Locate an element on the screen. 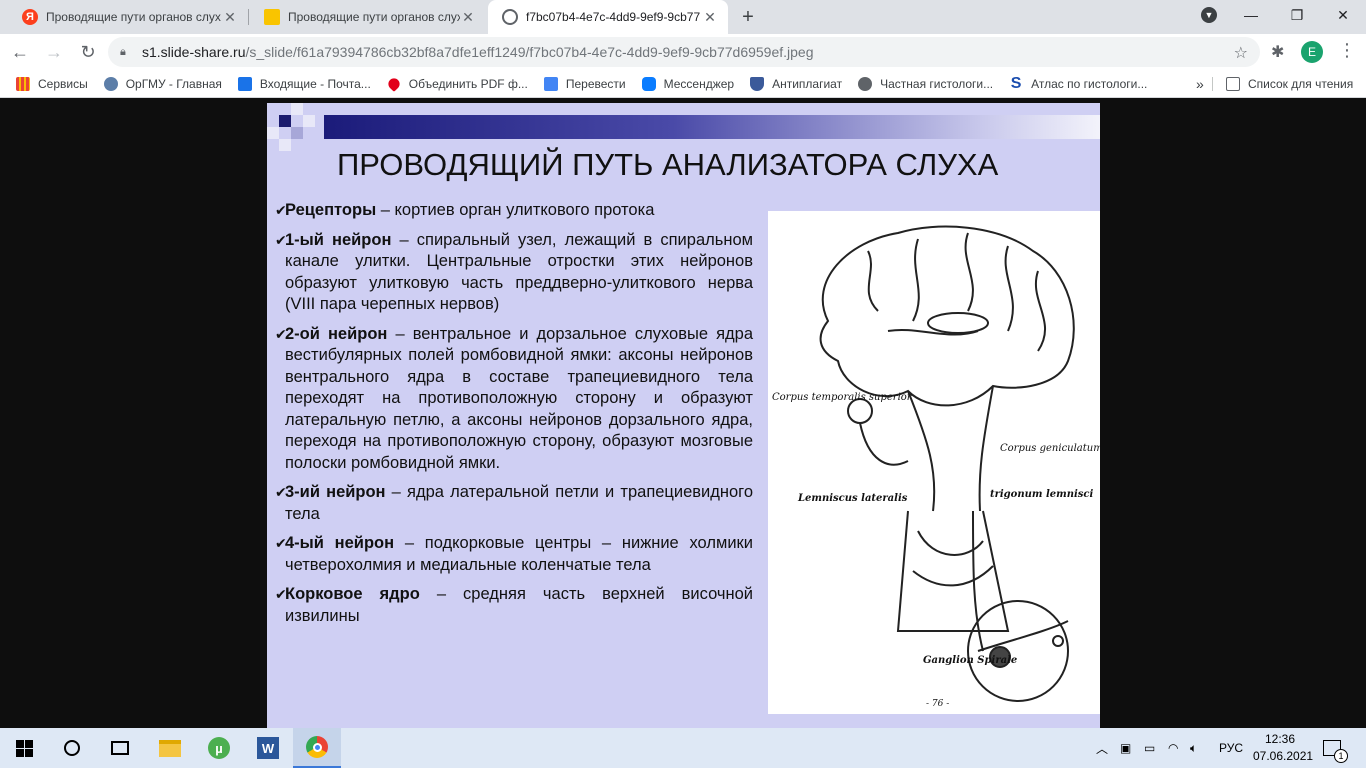 The image size is (1366, 768). extensions-puzzle-icon: ✱ is located at coordinates (1277, 52).